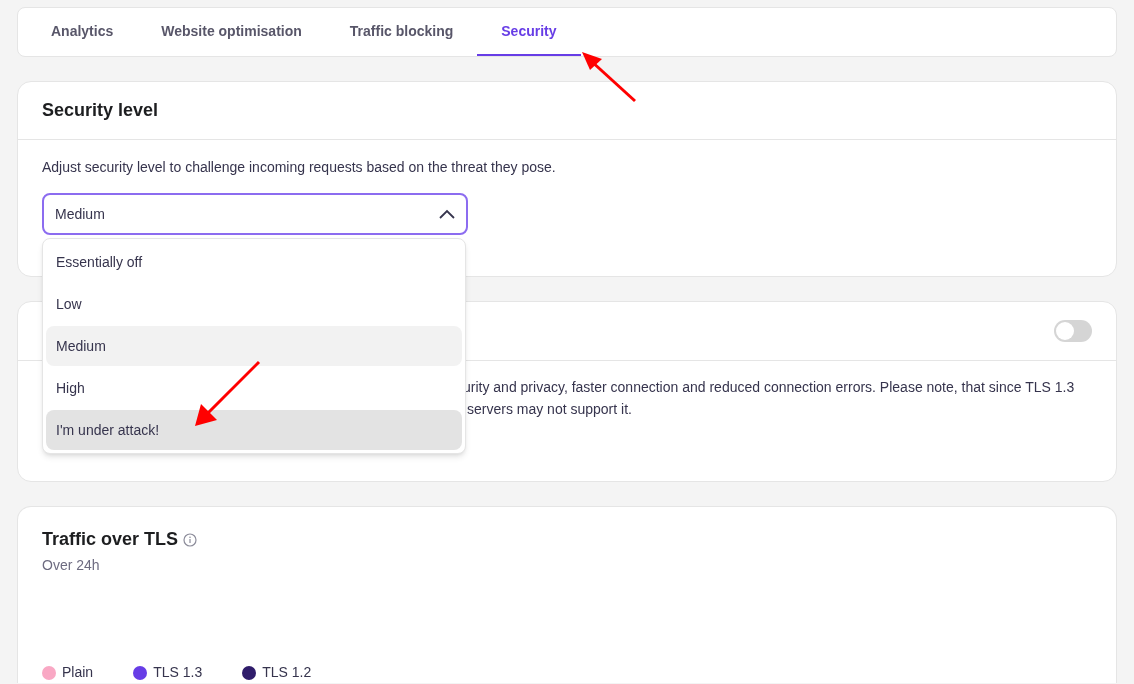 This screenshot has width=1134, height=684. Describe the element at coordinates (287, 672) in the screenshot. I see `legend-label: TLS 1.2` at that location.